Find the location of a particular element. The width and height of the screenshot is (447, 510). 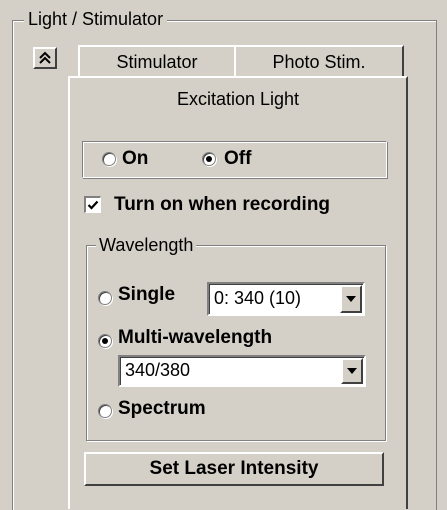

turn-on-recording-checkbox is located at coordinates (92, 204).